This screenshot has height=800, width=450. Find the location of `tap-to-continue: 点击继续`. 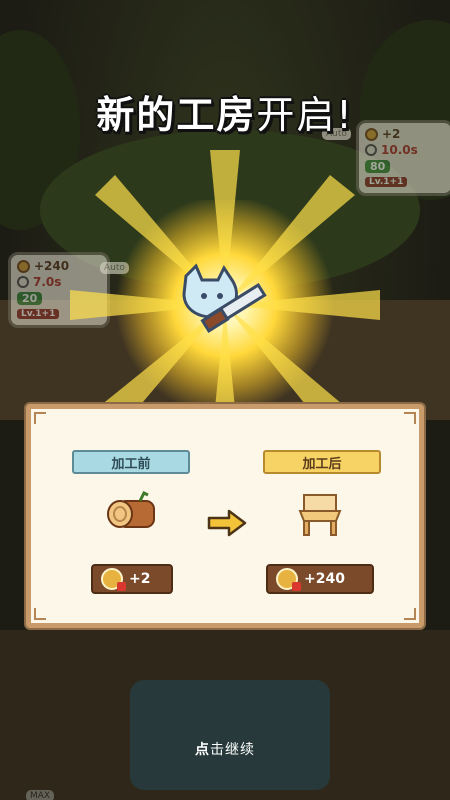

tap-to-continue: 点击继续 is located at coordinates (225, 749).